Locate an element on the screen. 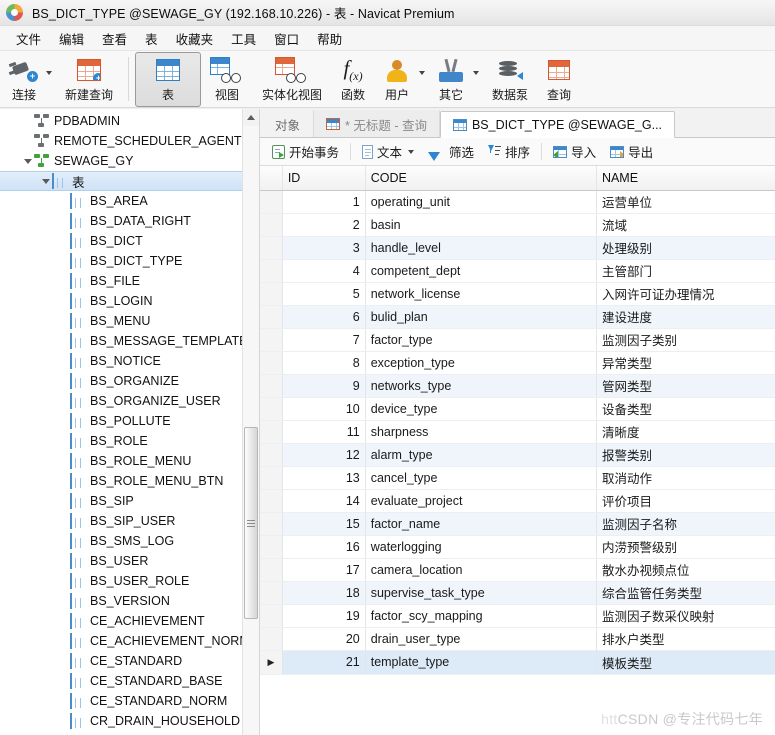  toolbar-query-button: 查询 is located at coordinates (559, 79).